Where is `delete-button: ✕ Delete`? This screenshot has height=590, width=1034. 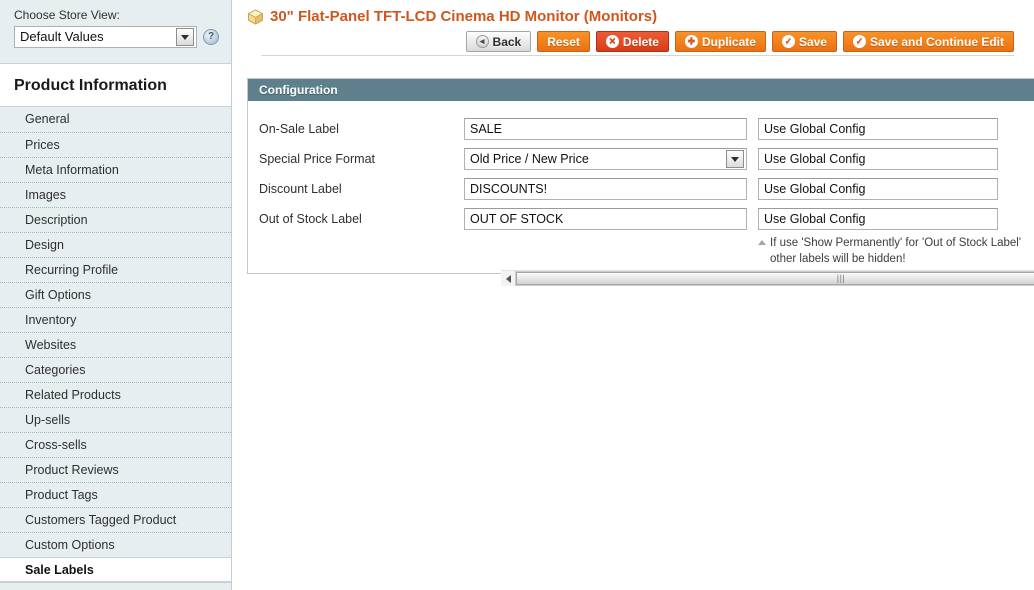
delete-button: ✕ Delete is located at coordinates (632, 41).